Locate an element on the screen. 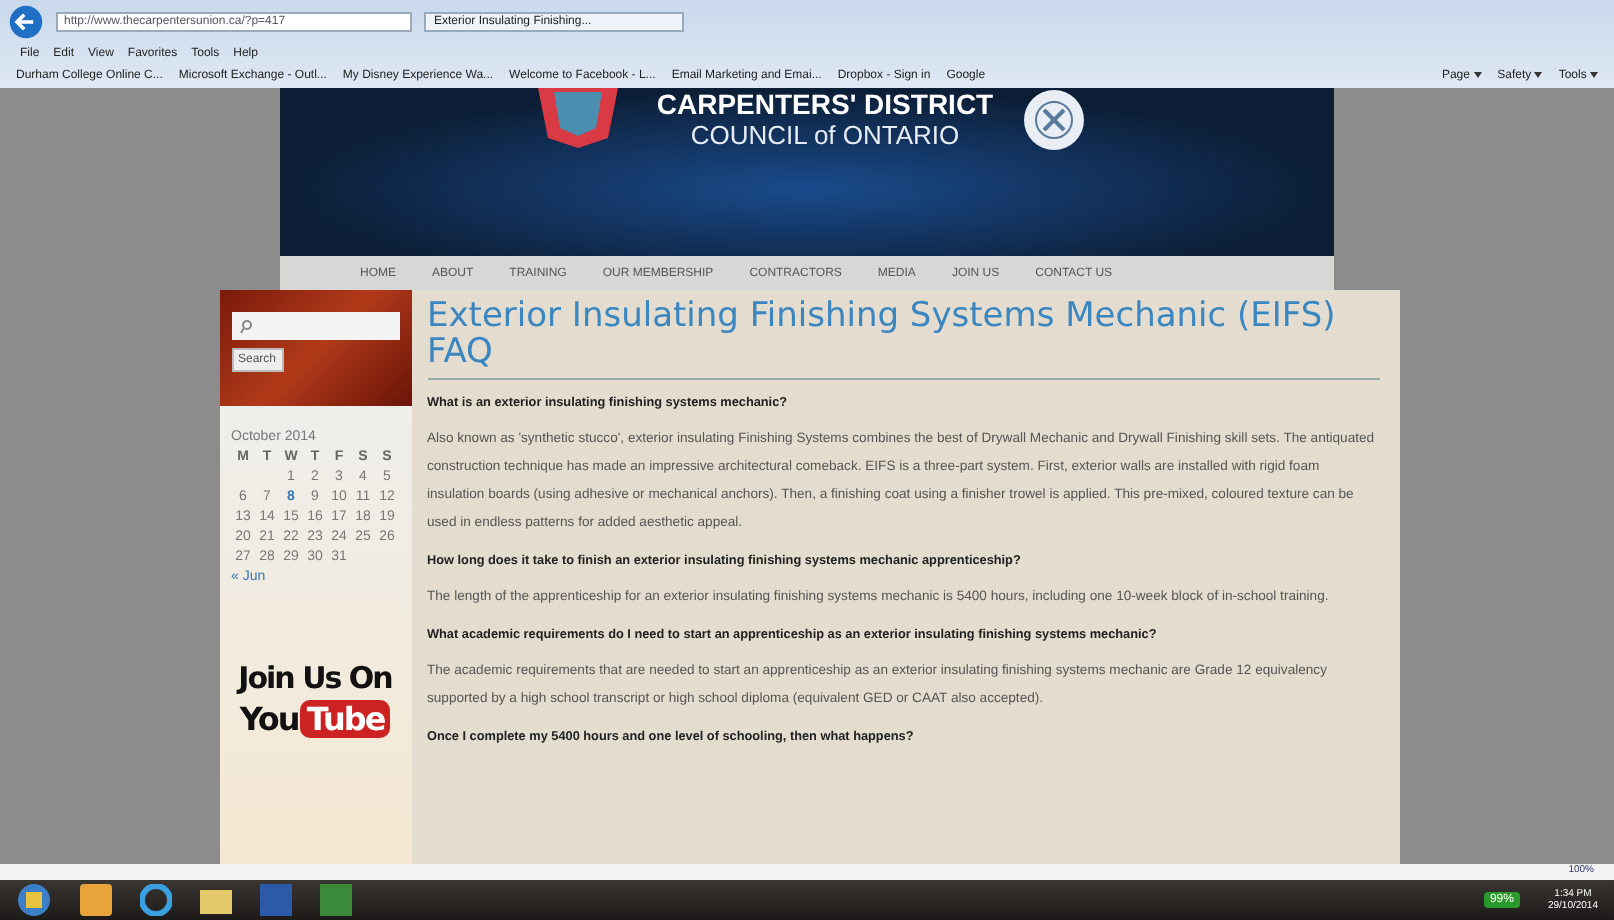  site-name: CARPENTERS' DISTRICT is located at coordinates (825, 104).